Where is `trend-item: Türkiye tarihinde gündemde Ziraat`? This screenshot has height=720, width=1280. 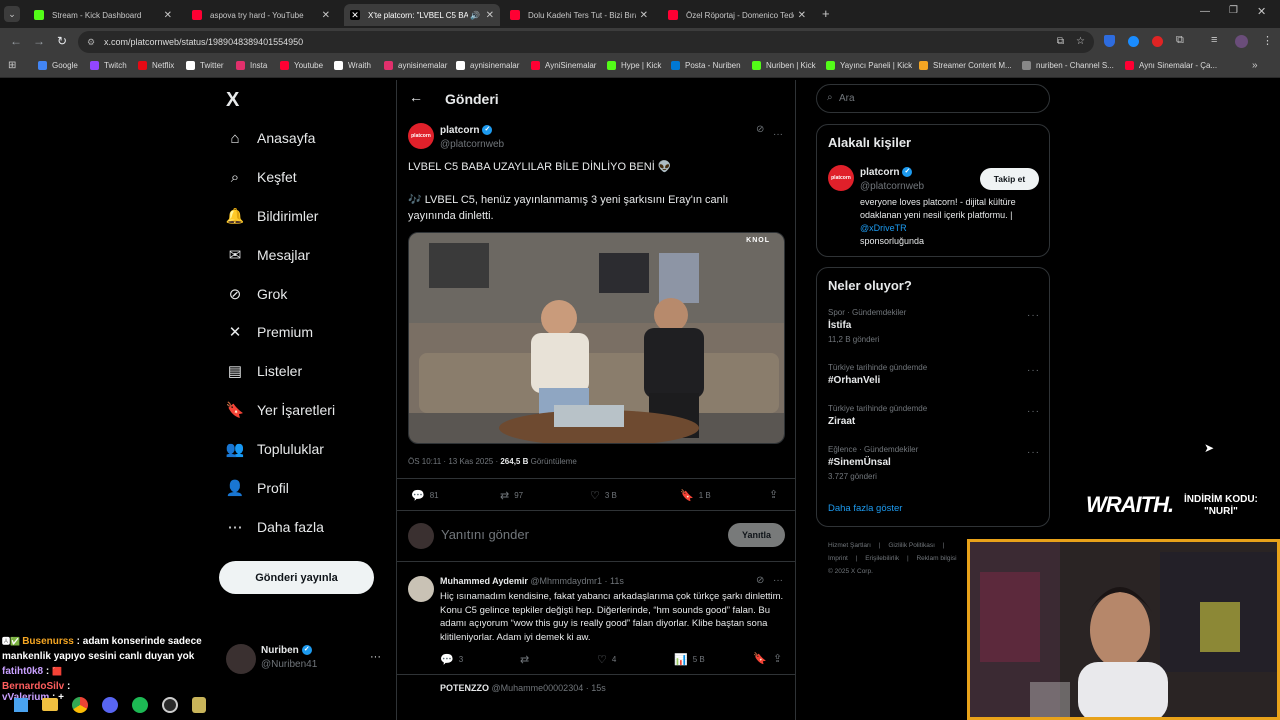 trend-item: Türkiye tarihinde gündemde Ziraat is located at coordinates (877, 417).